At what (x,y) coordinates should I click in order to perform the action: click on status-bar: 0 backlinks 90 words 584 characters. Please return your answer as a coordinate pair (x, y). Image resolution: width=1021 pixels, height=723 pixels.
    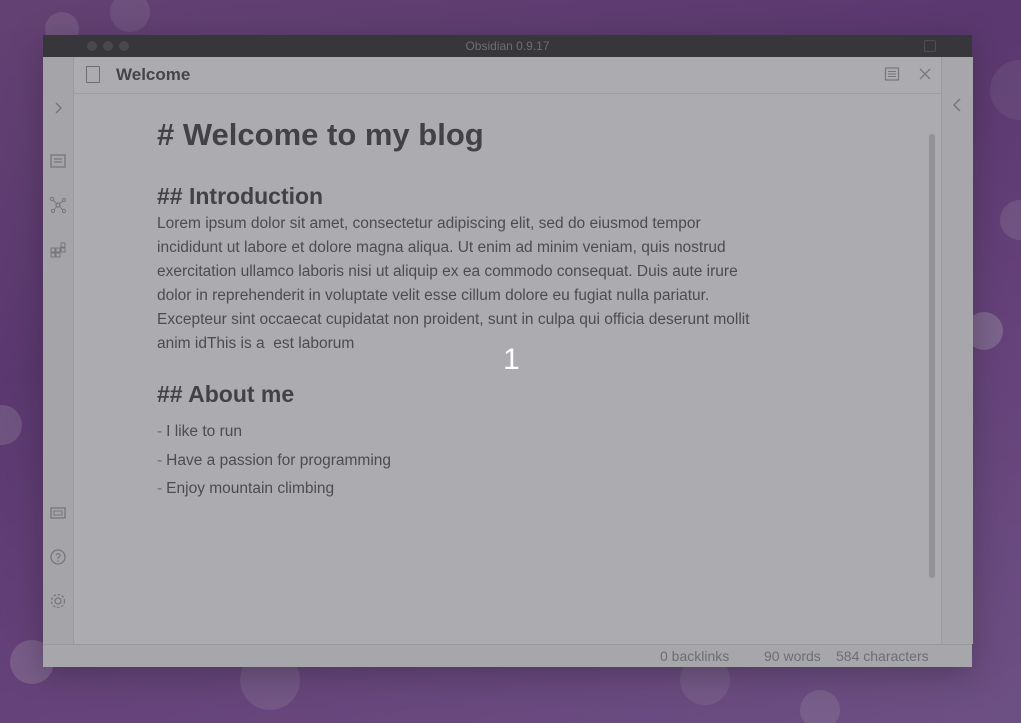
    Looking at the image, I should click on (507, 655).